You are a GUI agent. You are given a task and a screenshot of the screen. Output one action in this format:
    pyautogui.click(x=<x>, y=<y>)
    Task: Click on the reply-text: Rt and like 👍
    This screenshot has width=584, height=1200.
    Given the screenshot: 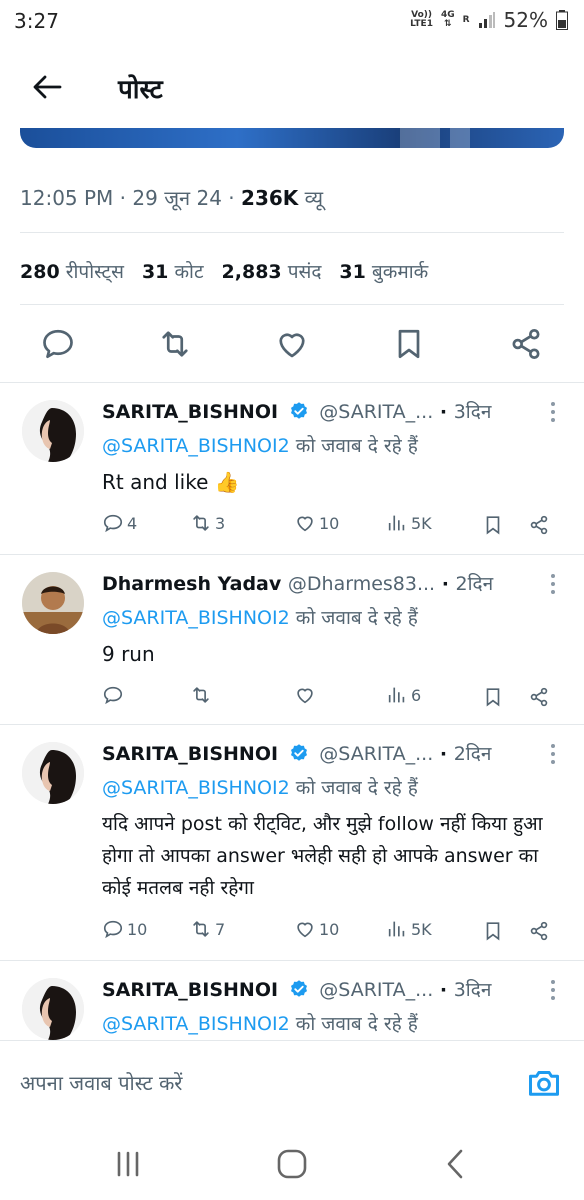 What is the action you would take?
    pyautogui.click(x=171, y=482)
    